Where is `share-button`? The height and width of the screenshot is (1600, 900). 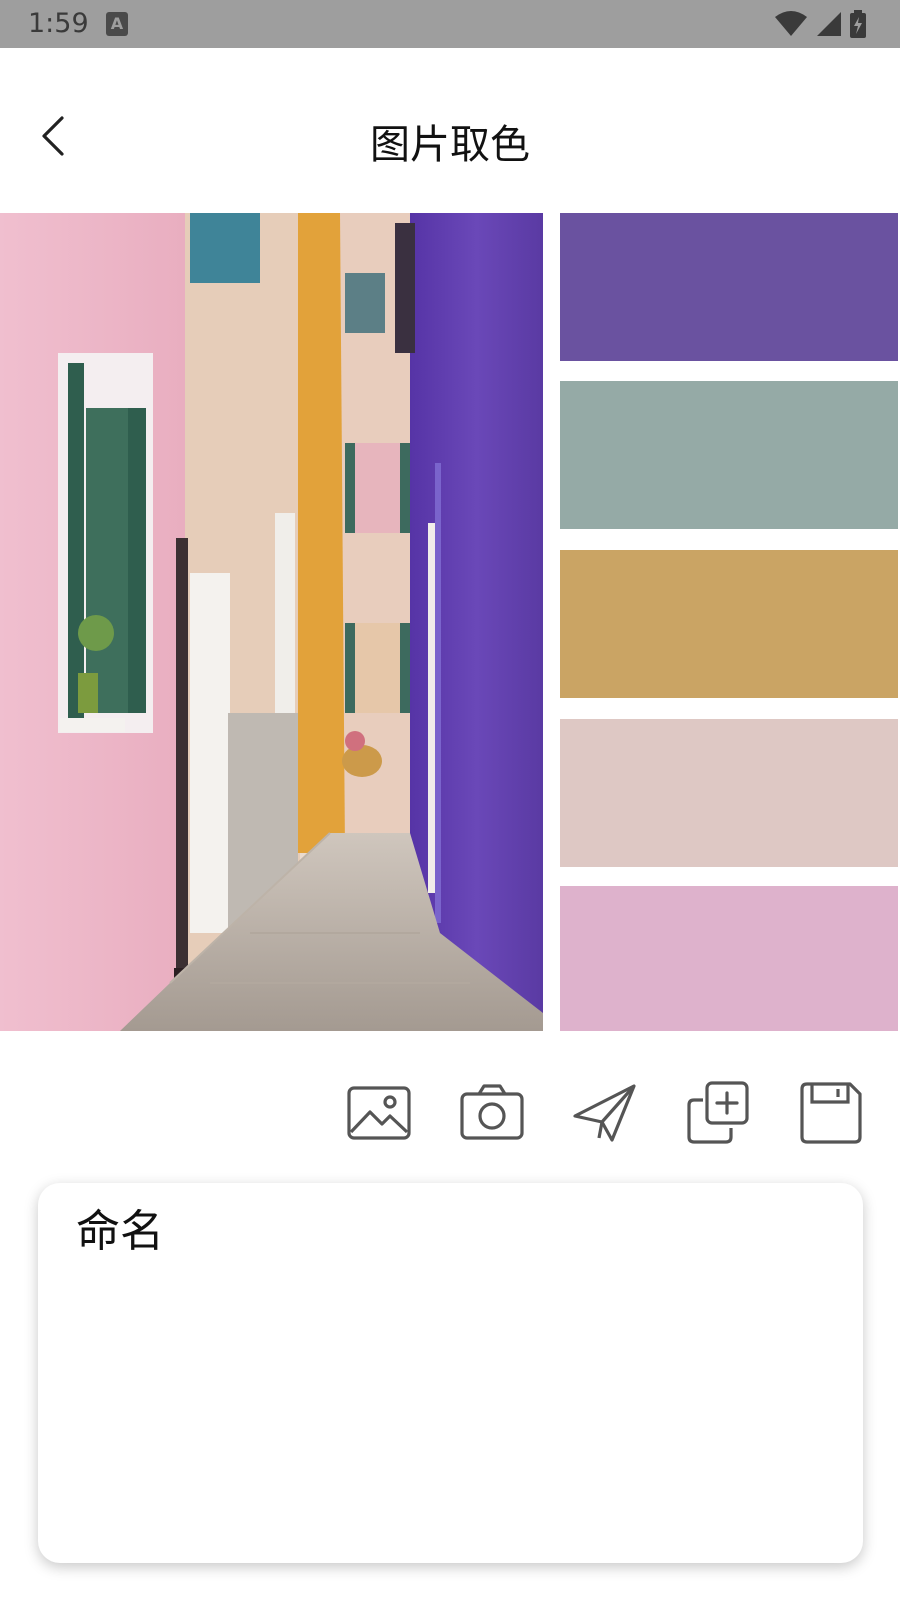
share-button is located at coordinates (605, 1113).